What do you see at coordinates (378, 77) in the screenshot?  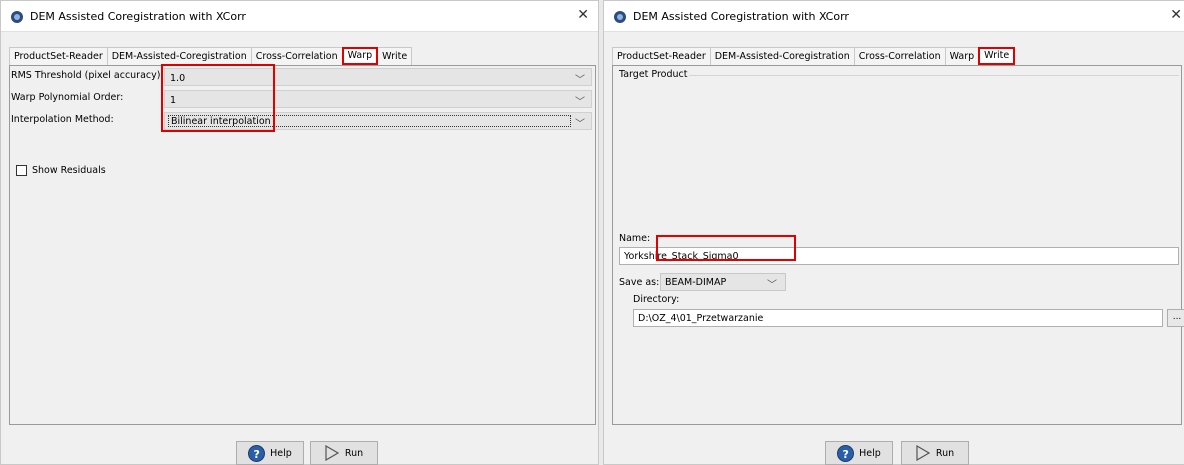 I see `rms-threshold-select: 1.0 ﹀` at bounding box center [378, 77].